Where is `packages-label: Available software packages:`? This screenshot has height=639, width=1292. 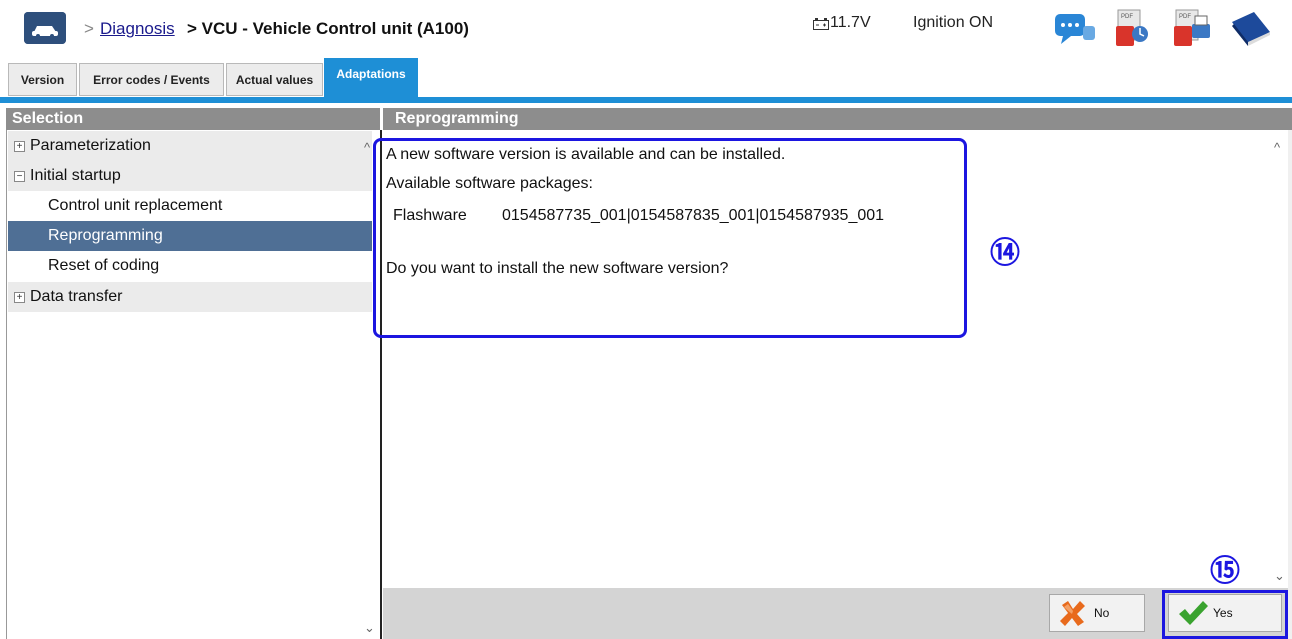 packages-label: Available software packages: is located at coordinates (489, 183).